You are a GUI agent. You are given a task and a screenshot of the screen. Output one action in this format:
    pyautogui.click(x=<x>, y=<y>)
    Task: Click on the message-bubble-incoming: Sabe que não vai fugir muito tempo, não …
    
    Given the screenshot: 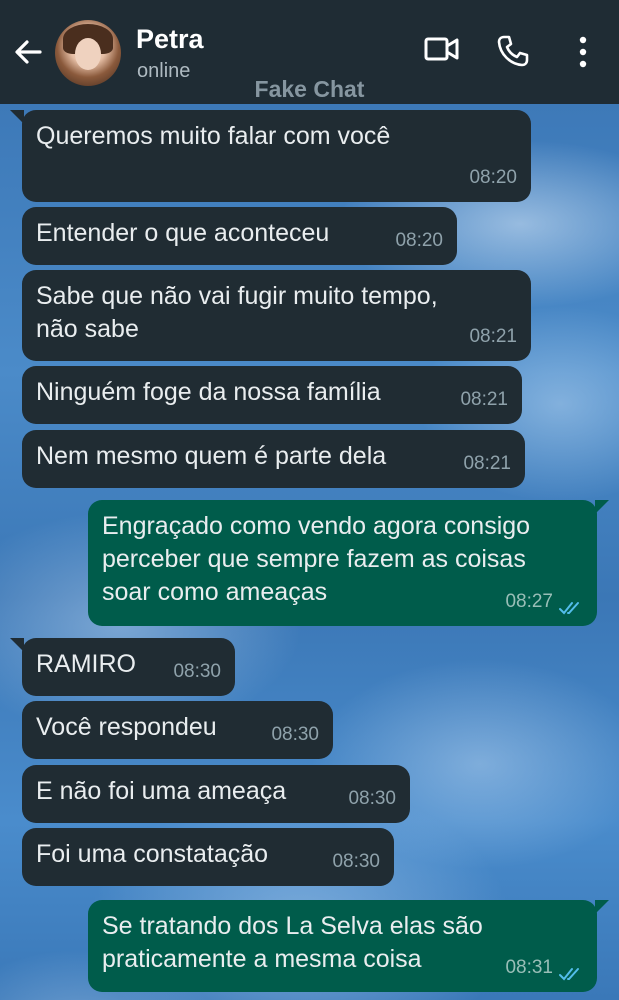 What is the action you would take?
    pyautogui.click(x=276, y=315)
    